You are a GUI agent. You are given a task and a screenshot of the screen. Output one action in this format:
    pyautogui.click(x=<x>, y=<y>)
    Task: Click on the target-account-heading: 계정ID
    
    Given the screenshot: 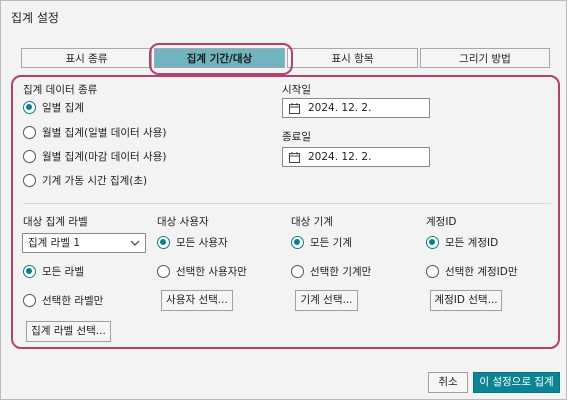 What is the action you would take?
    pyautogui.click(x=441, y=222)
    